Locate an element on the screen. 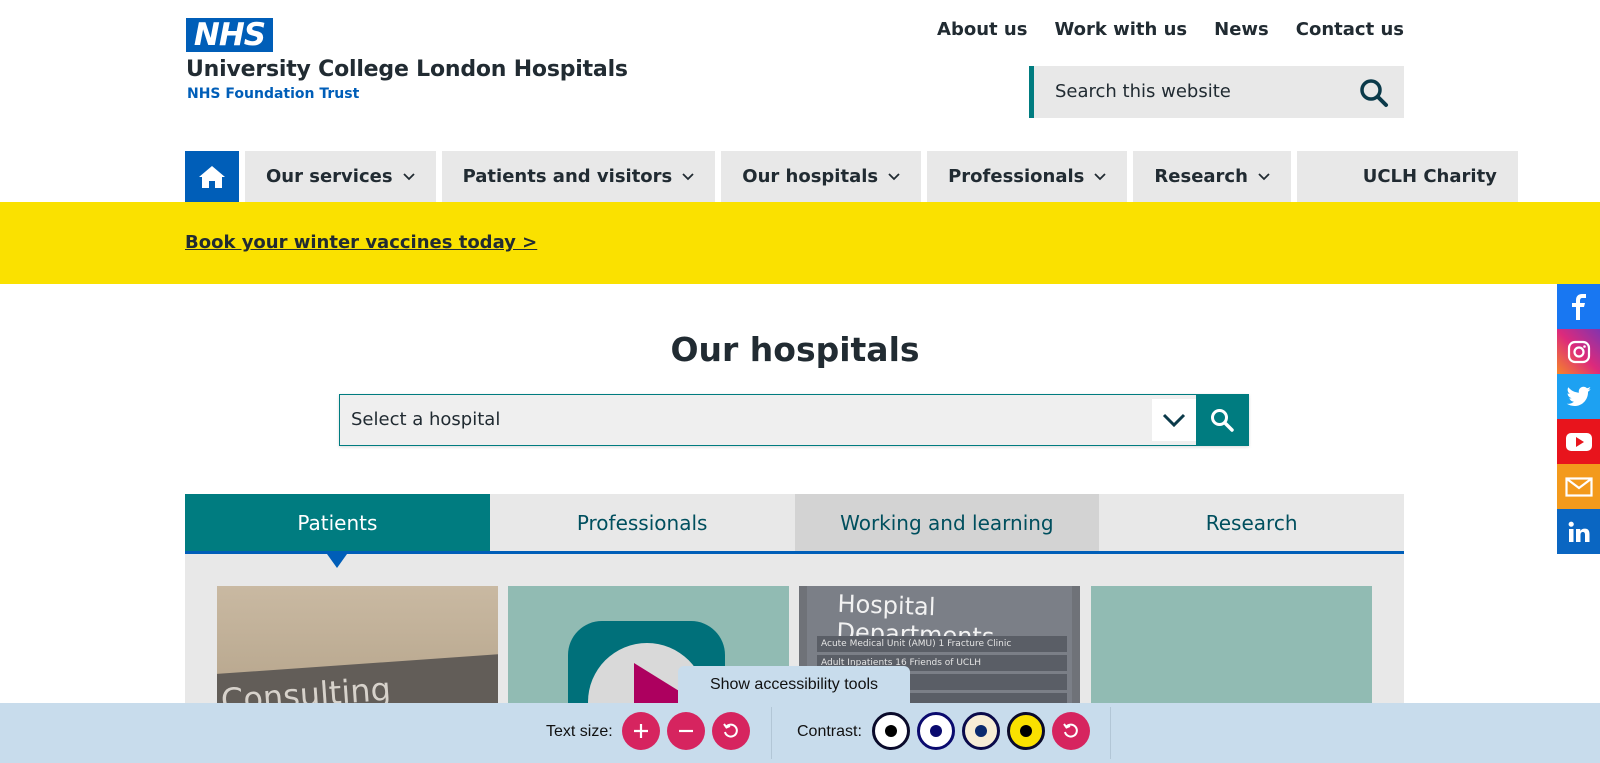 The height and width of the screenshot is (763, 1600). email-button is located at coordinates (1578, 486).